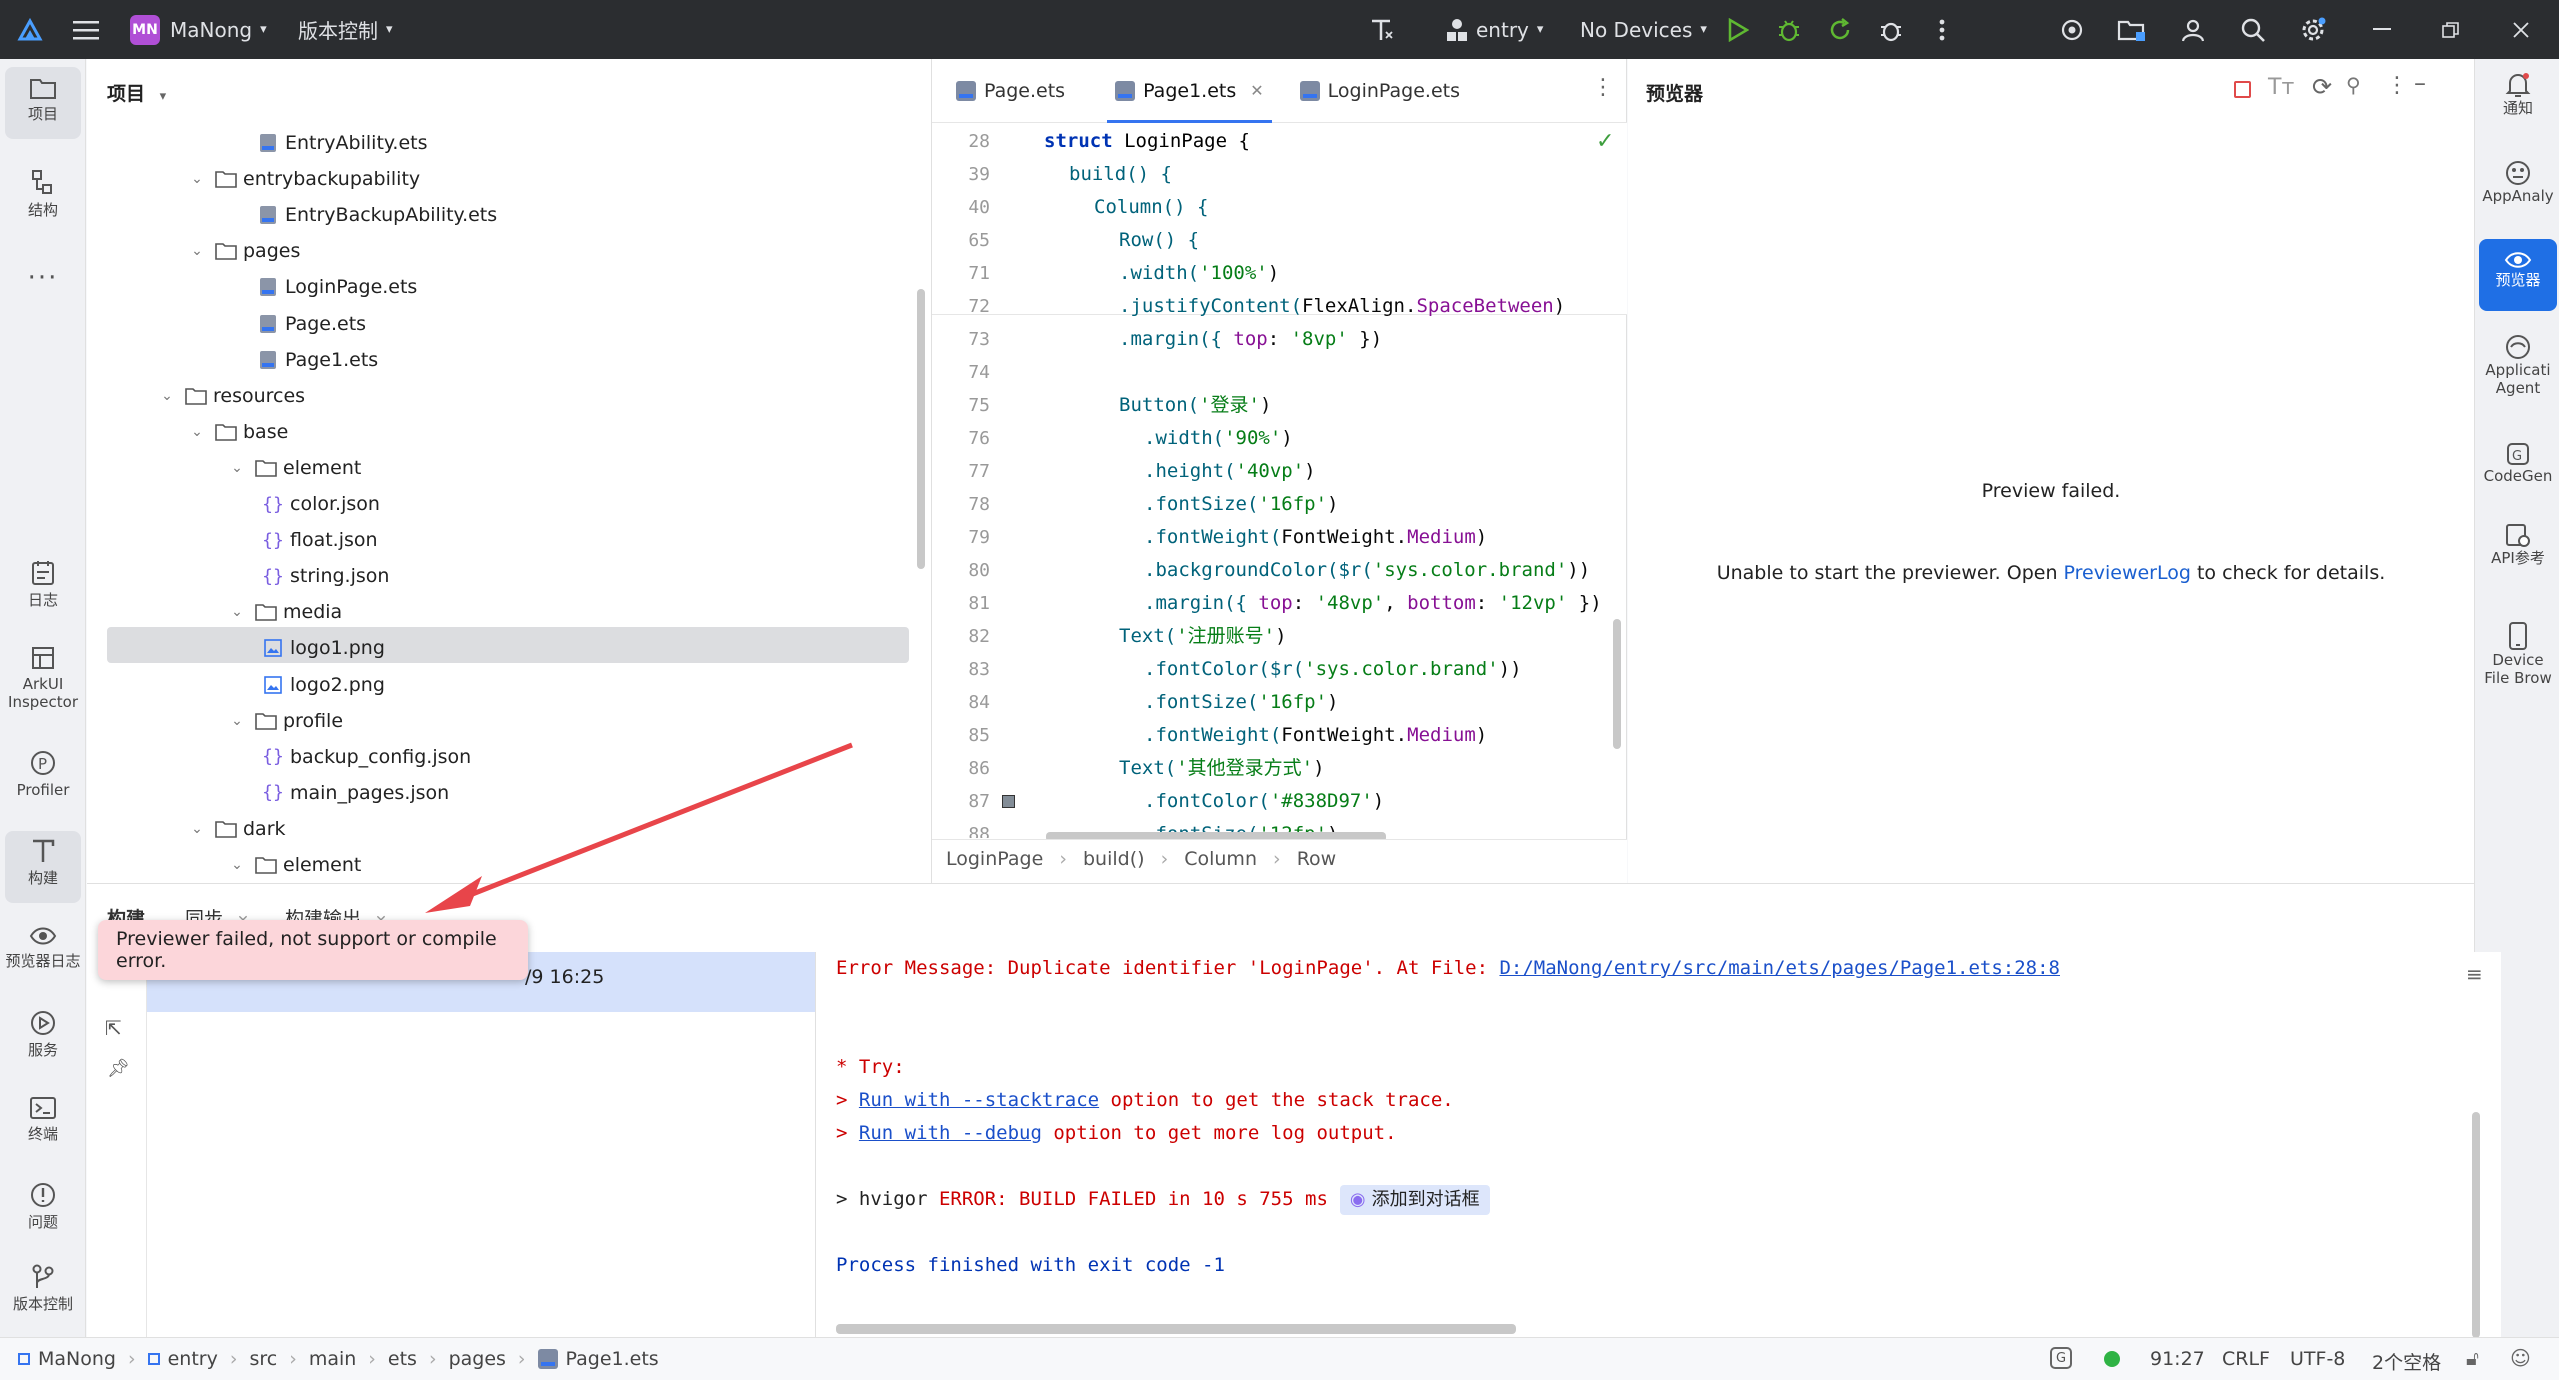 Image resolution: width=2559 pixels, height=1380 pixels. What do you see at coordinates (263, 1359) in the screenshot?
I see `breadcrumb-item: src` at bounding box center [263, 1359].